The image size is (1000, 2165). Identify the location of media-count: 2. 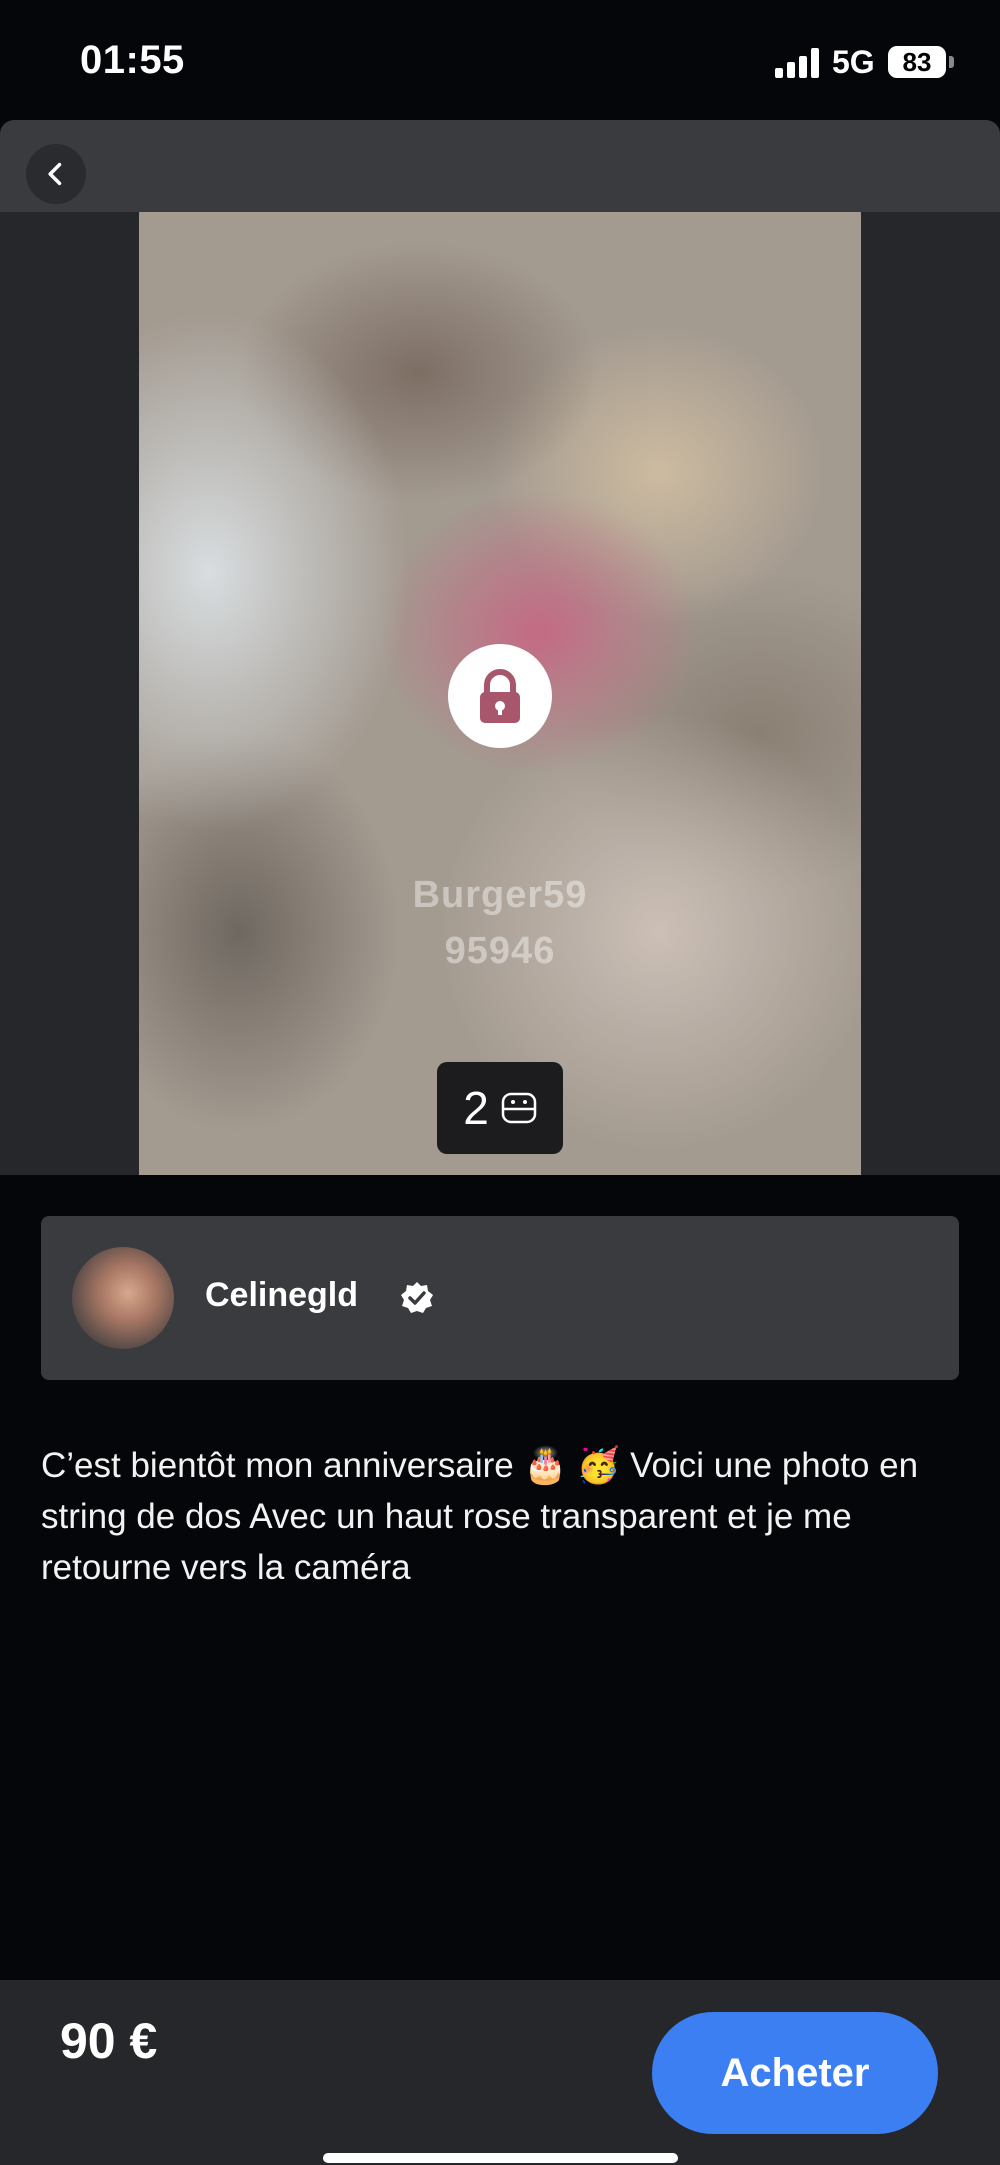
(476, 1108).